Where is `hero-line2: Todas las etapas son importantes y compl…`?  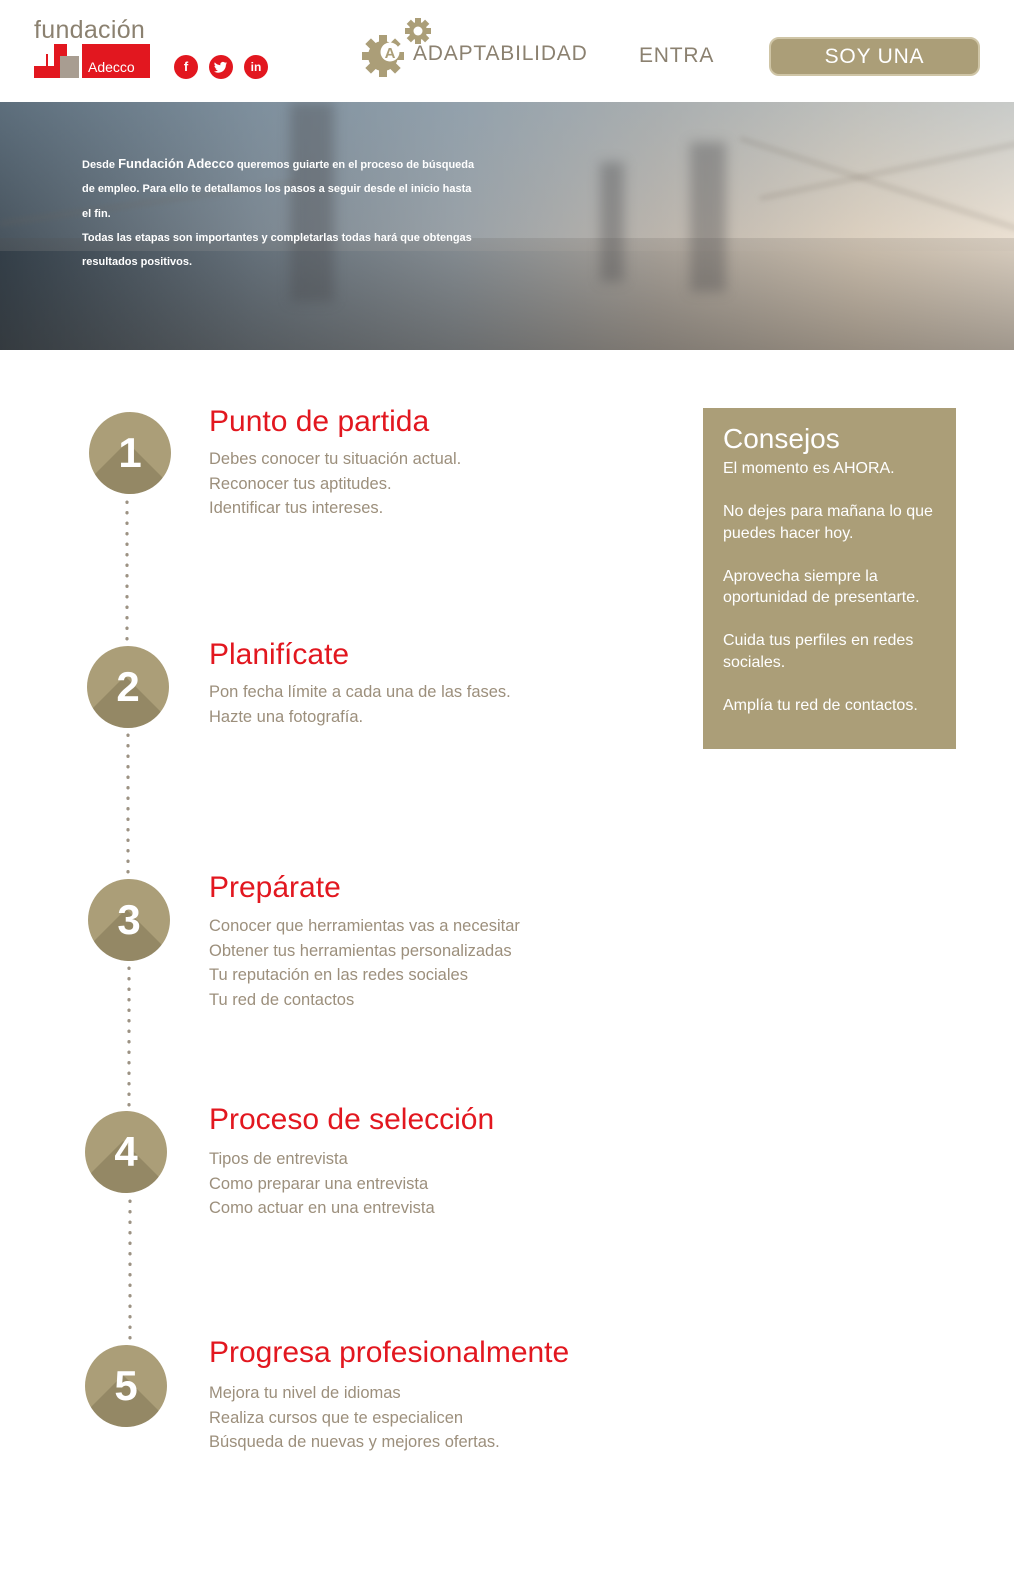
hero-line2: Todas las etapas son importantes y compl… is located at coordinates (277, 250).